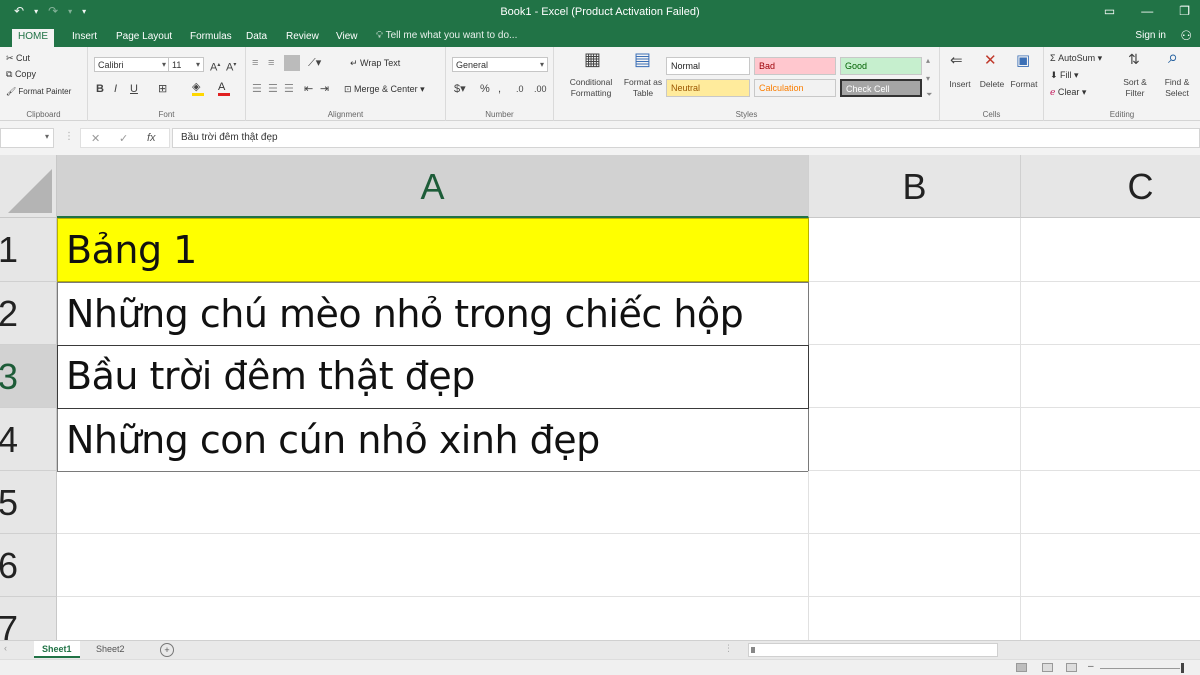 The image size is (1200, 675). What do you see at coordinates (642, 59) in the screenshot?
I see `format-as-table-icon: ▤` at bounding box center [642, 59].